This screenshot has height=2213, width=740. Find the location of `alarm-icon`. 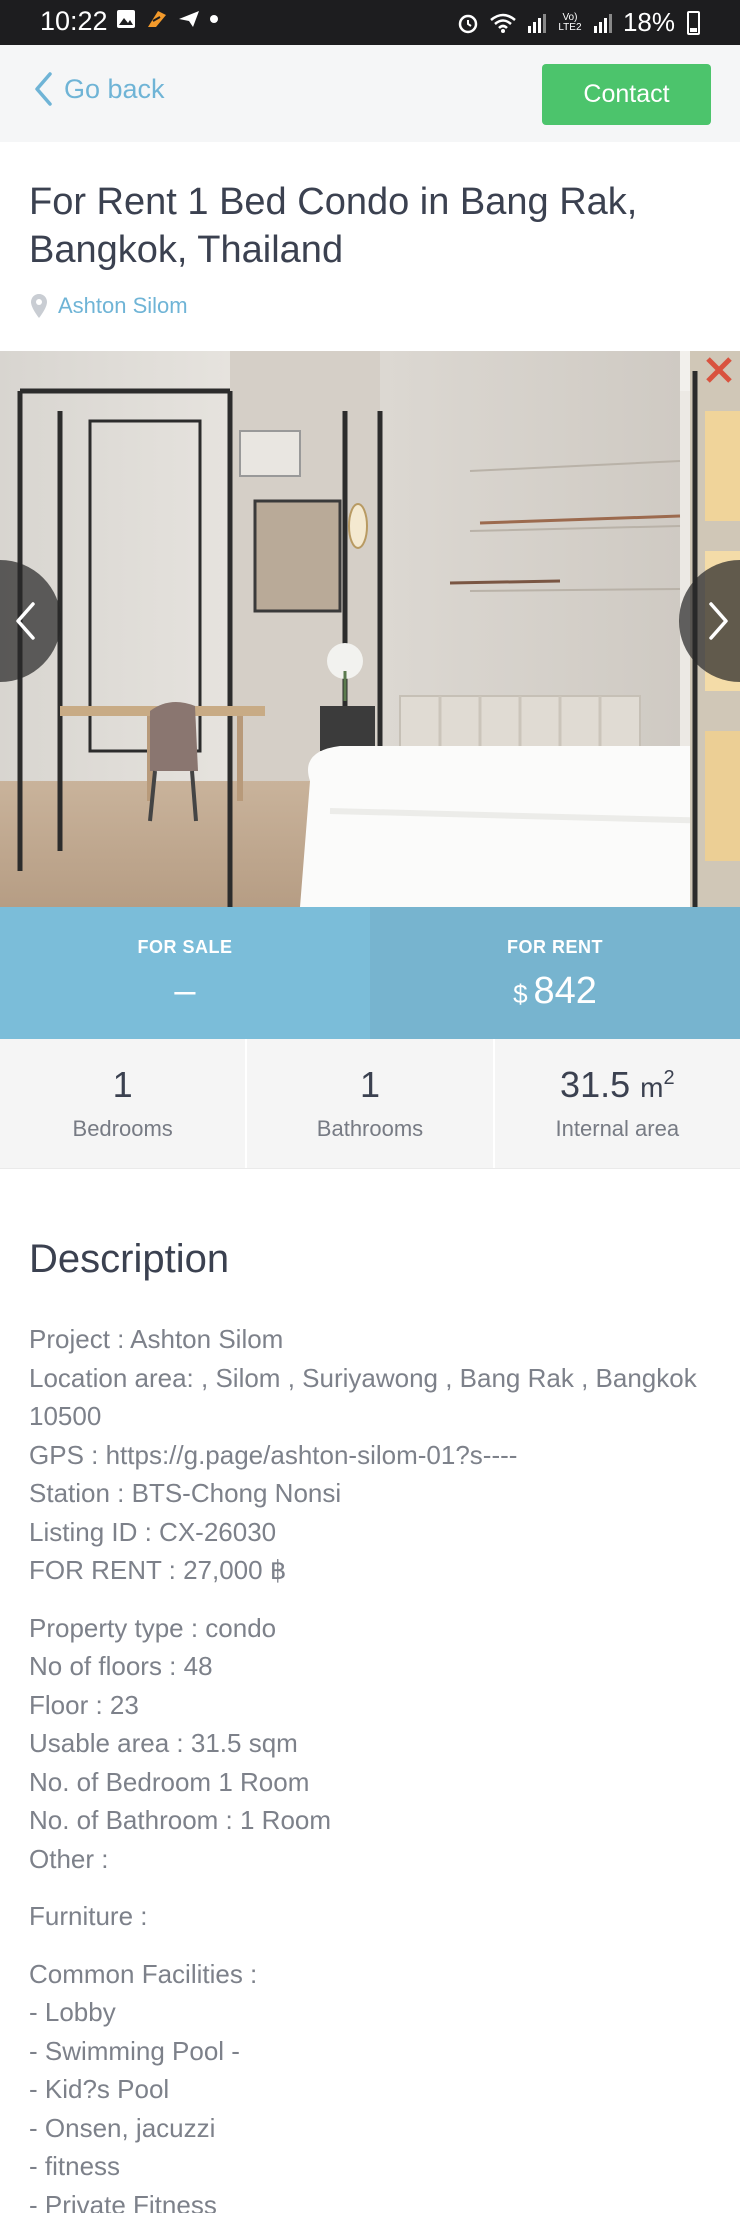

alarm-icon is located at coordinates (468, 23).